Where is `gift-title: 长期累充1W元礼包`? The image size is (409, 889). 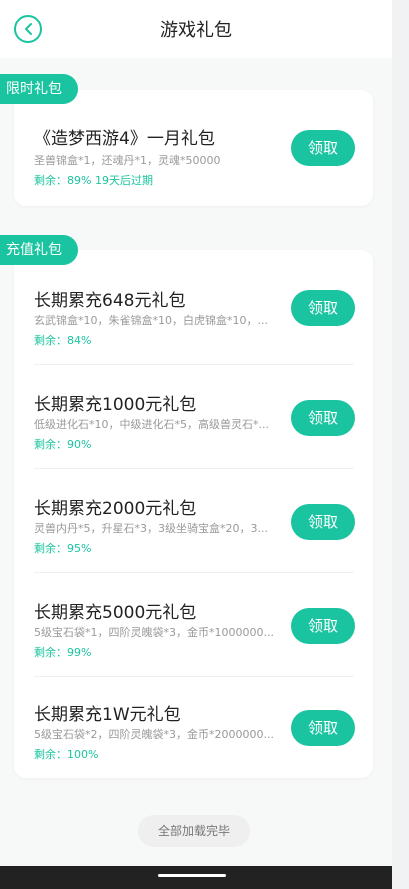 gift-title: 长期累充1W元礼包 is located at coordinates (107, 715).